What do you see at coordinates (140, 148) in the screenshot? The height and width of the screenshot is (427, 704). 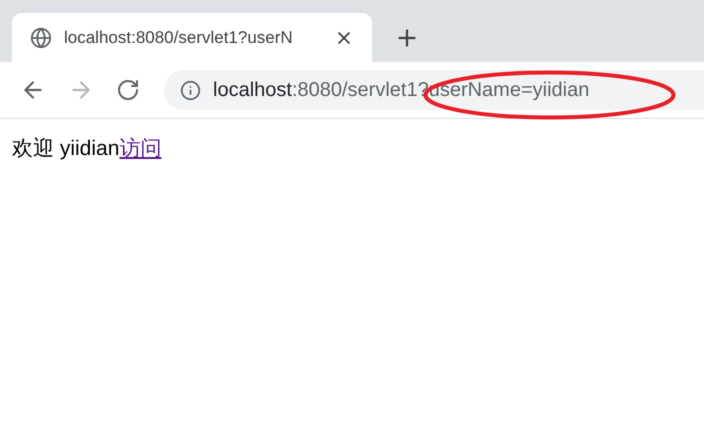 I see `visit-link: 访问` at bounding box center [140, 148].